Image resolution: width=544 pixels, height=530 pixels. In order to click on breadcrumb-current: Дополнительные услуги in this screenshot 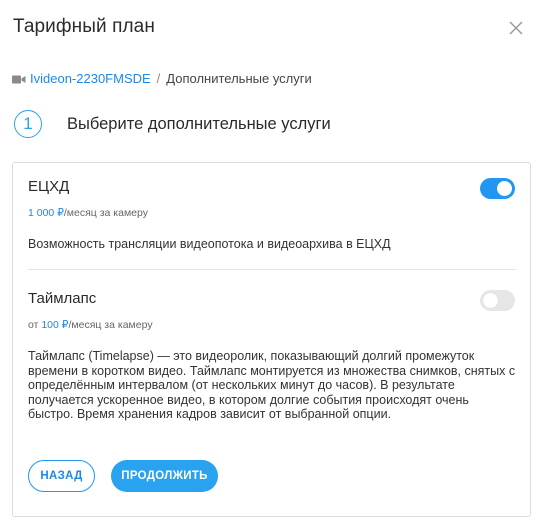, I will do `click(239, 78)`.